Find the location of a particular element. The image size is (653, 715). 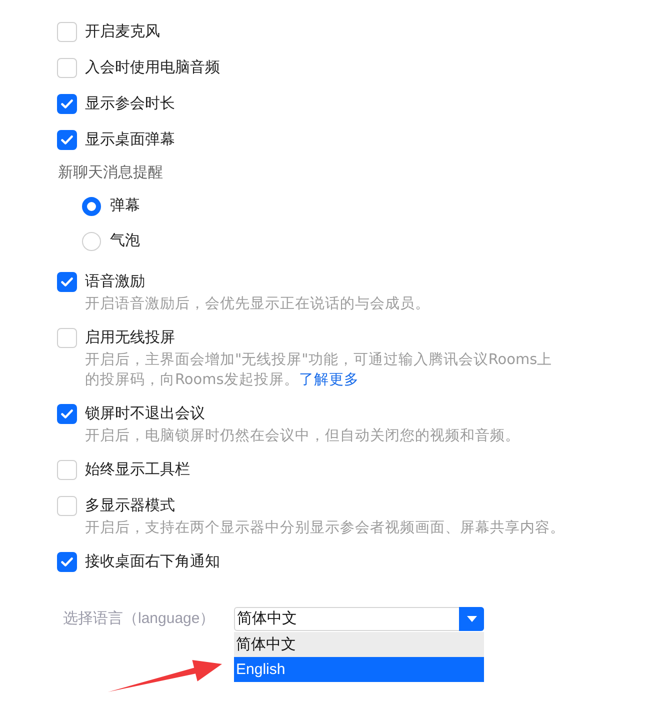

setting-description: 开启语音激励后，会优先显示正在说话的与会成员。 is located at coordinates (258, 304).